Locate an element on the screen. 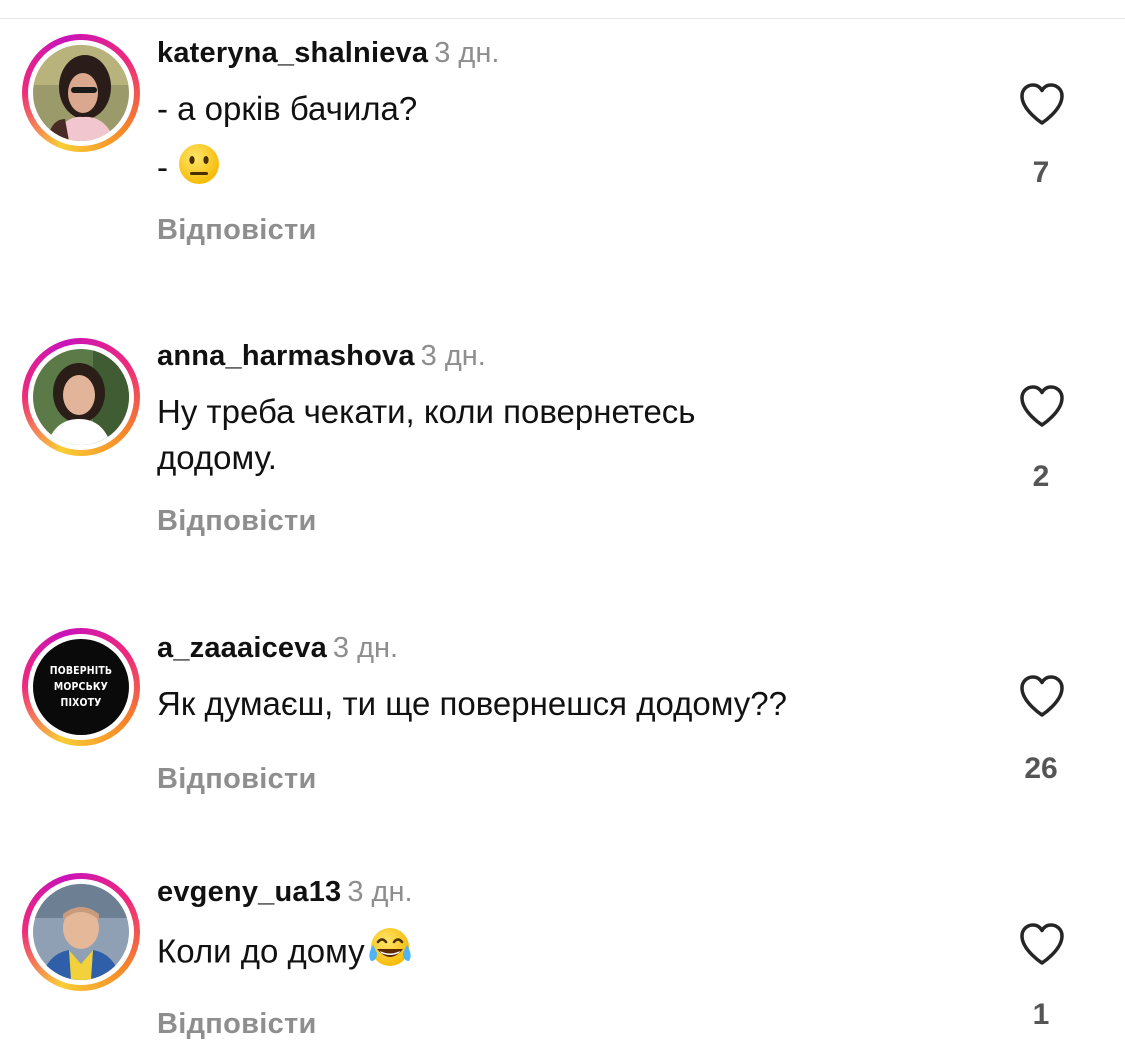 The height and width of the screenshot is (1044, 1125). username: kateryna_shalnieva is located at coordinates (292, 53).